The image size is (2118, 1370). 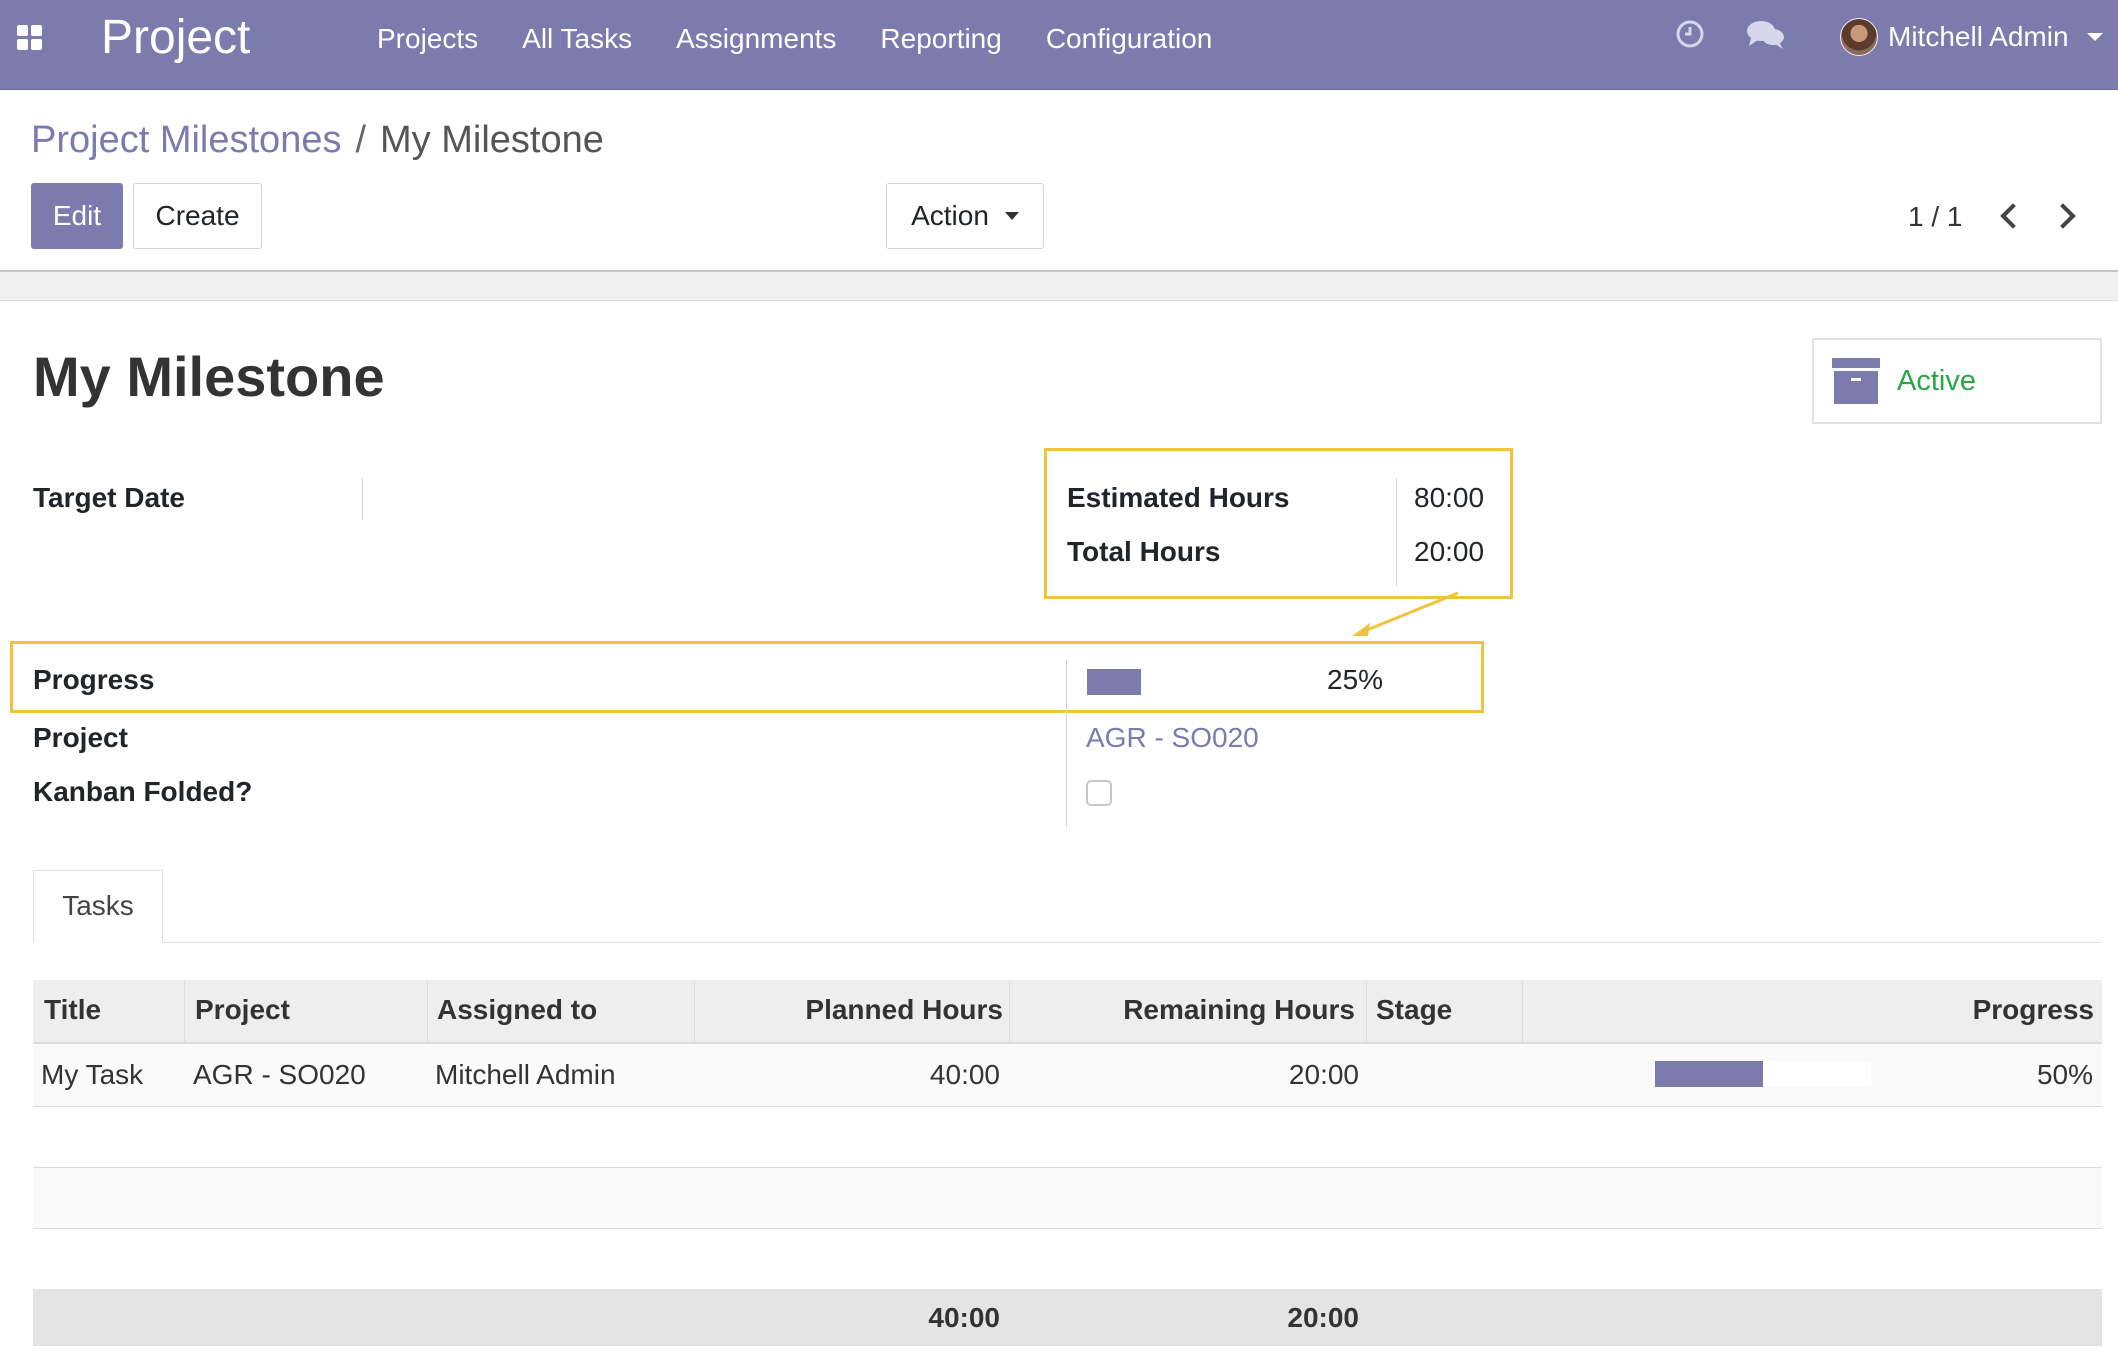 What do you see at coordinates (80, 737) in the screenshot?
I see `project-label: Project` at bounding box center [80, 737].